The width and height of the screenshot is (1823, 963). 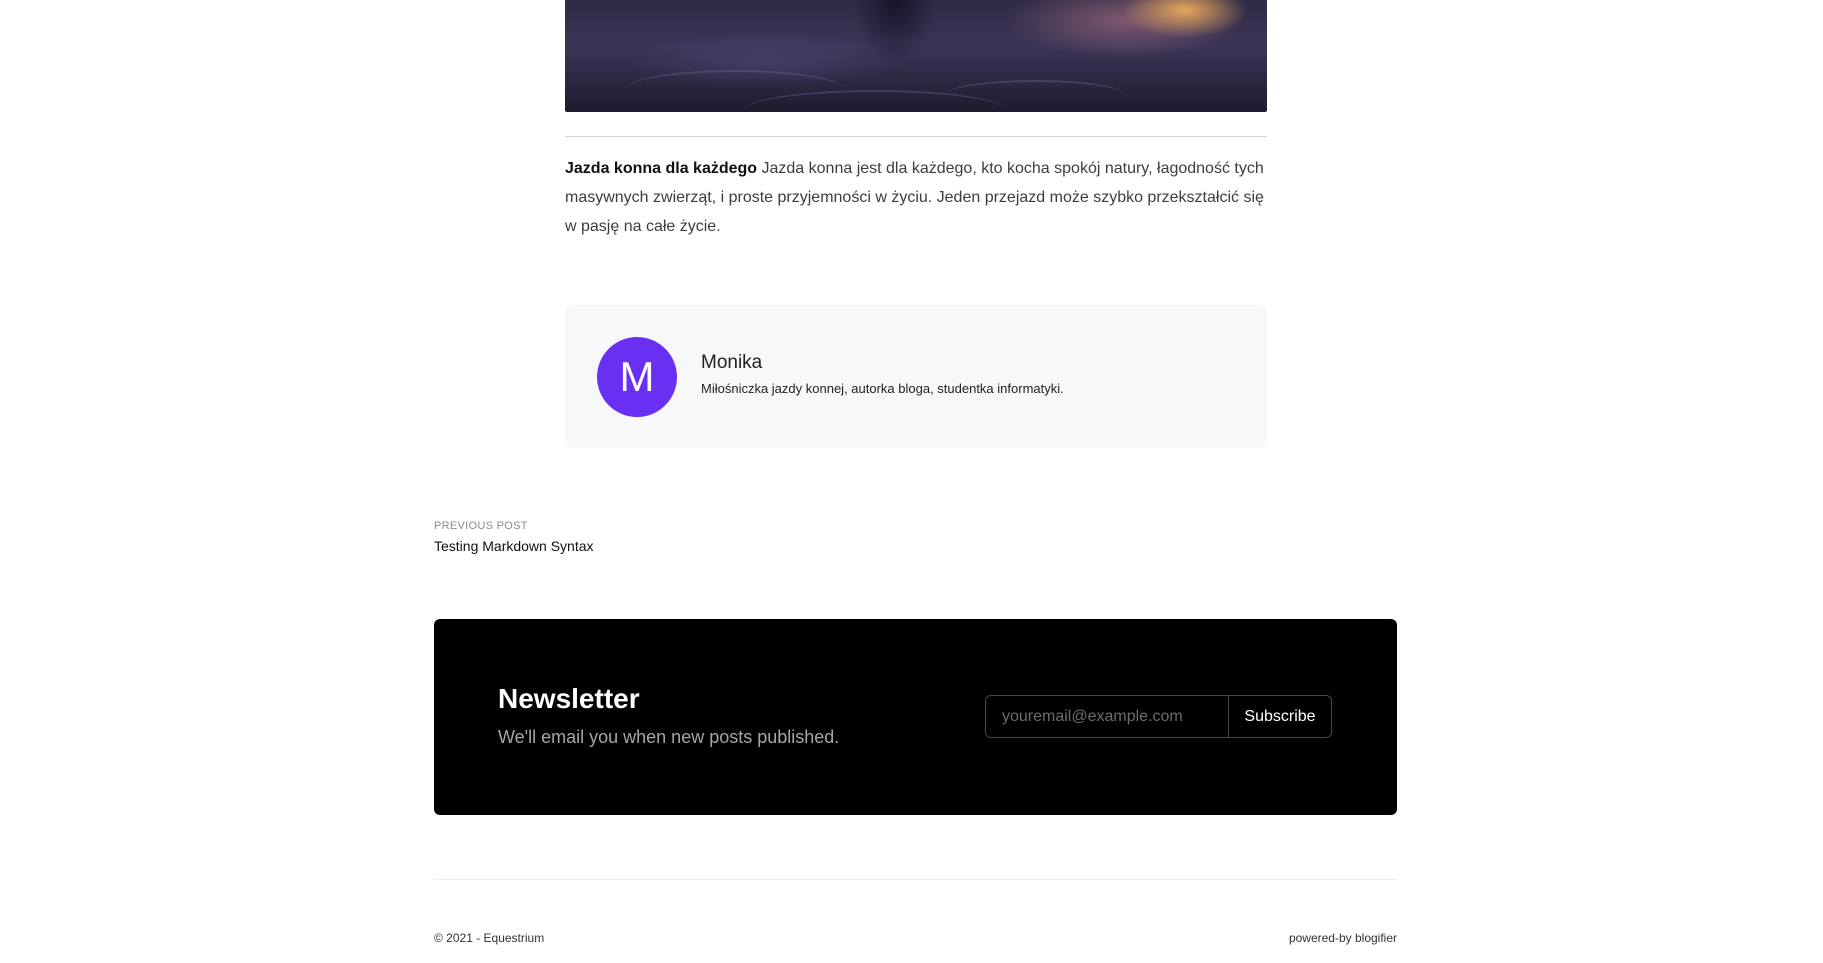 I want to click on footer-divider, so click(x=915, y=879).